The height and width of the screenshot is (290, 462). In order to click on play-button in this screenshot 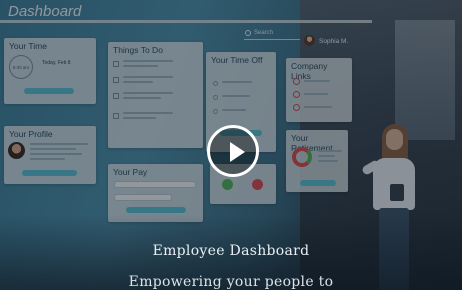, I will do `click(233, 151)`.